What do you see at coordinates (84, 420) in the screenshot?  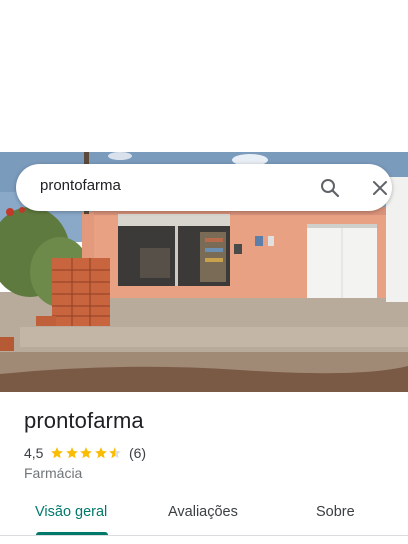 I see `place-title: prontofarma` at bounding box center [84, 420].